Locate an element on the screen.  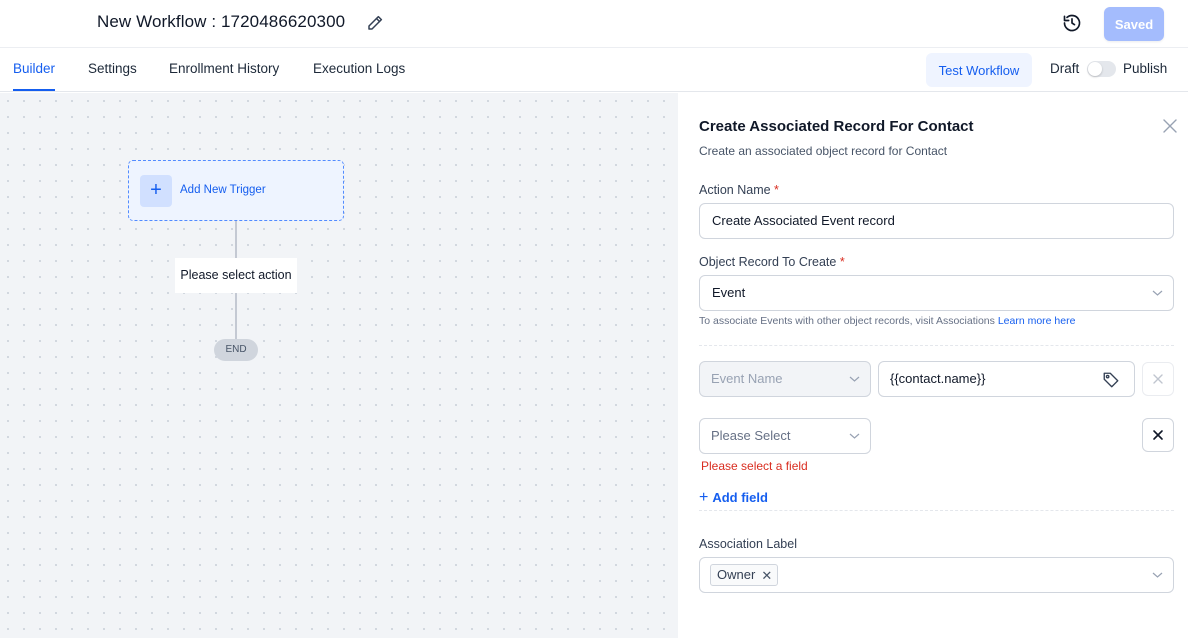
tab-settings: Settings is located at coordinates (112, 68).